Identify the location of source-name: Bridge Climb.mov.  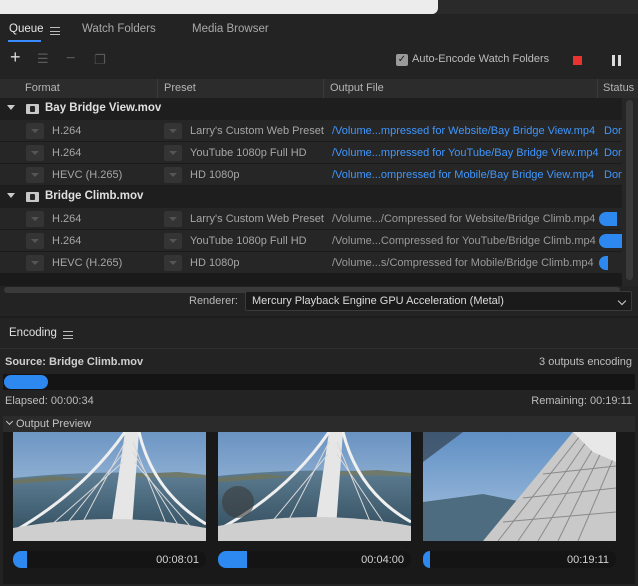
(94, 196).